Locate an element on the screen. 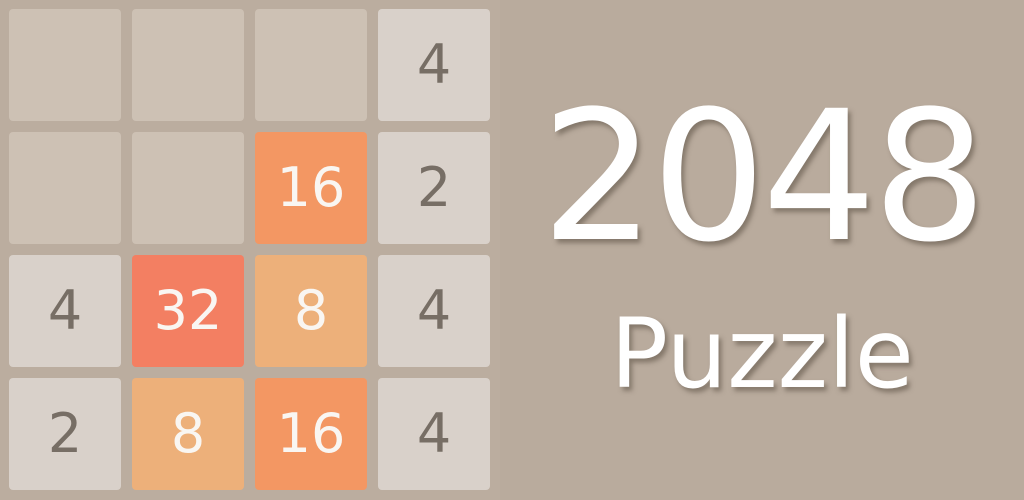  tile-r0-c3: 4 is located at coordinates (434, 65).